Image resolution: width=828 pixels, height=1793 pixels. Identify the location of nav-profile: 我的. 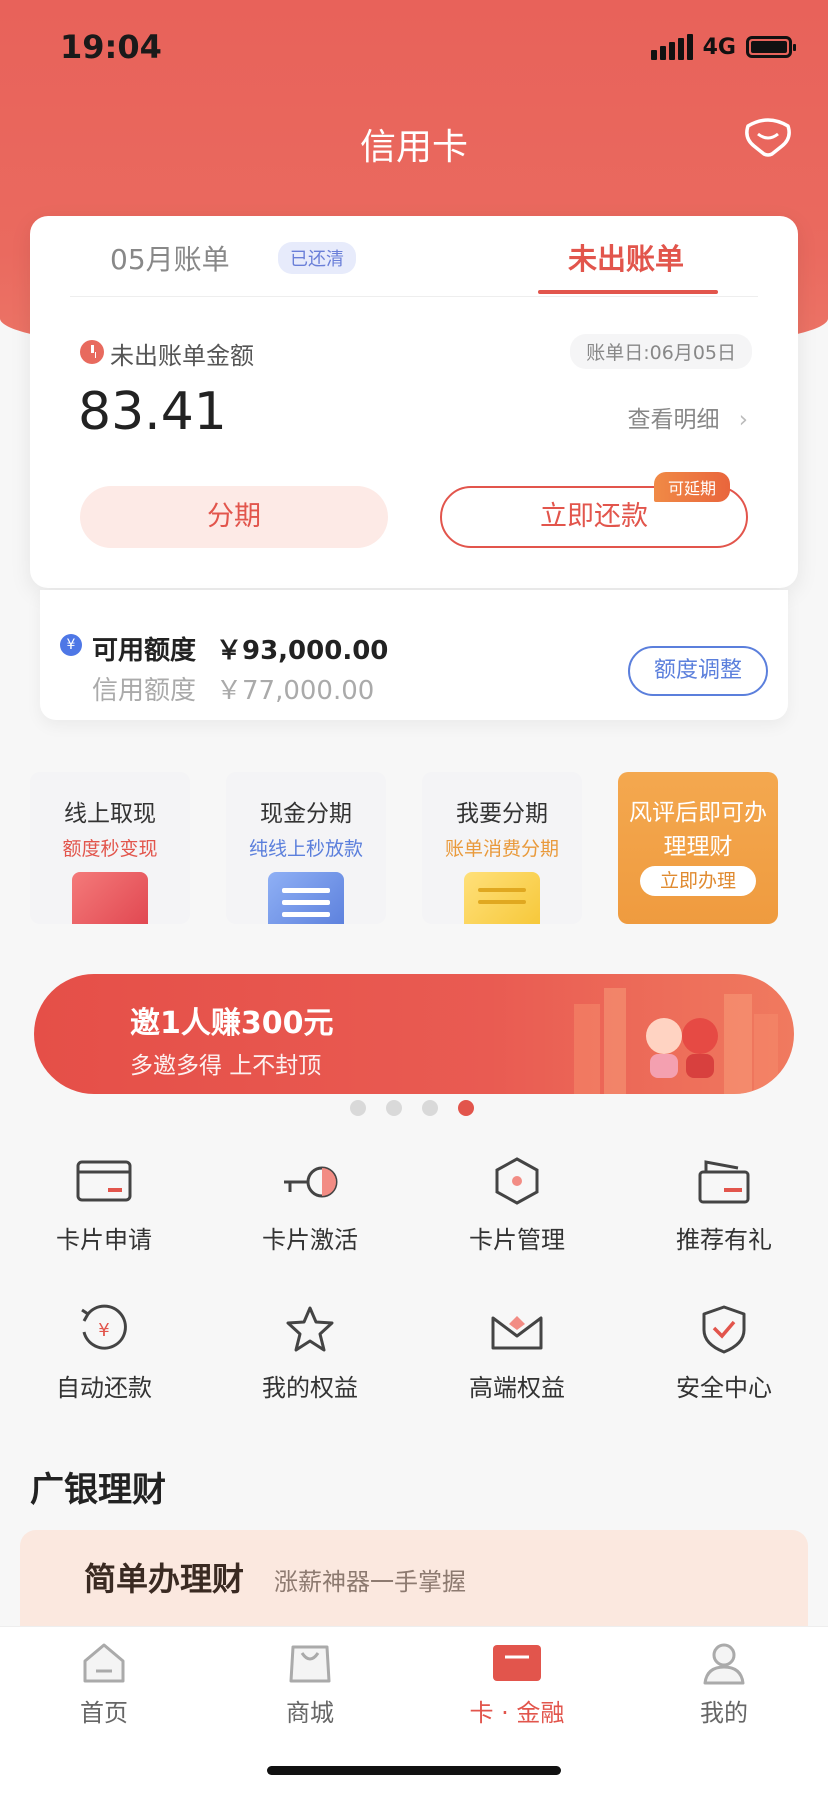
(724, 1684).